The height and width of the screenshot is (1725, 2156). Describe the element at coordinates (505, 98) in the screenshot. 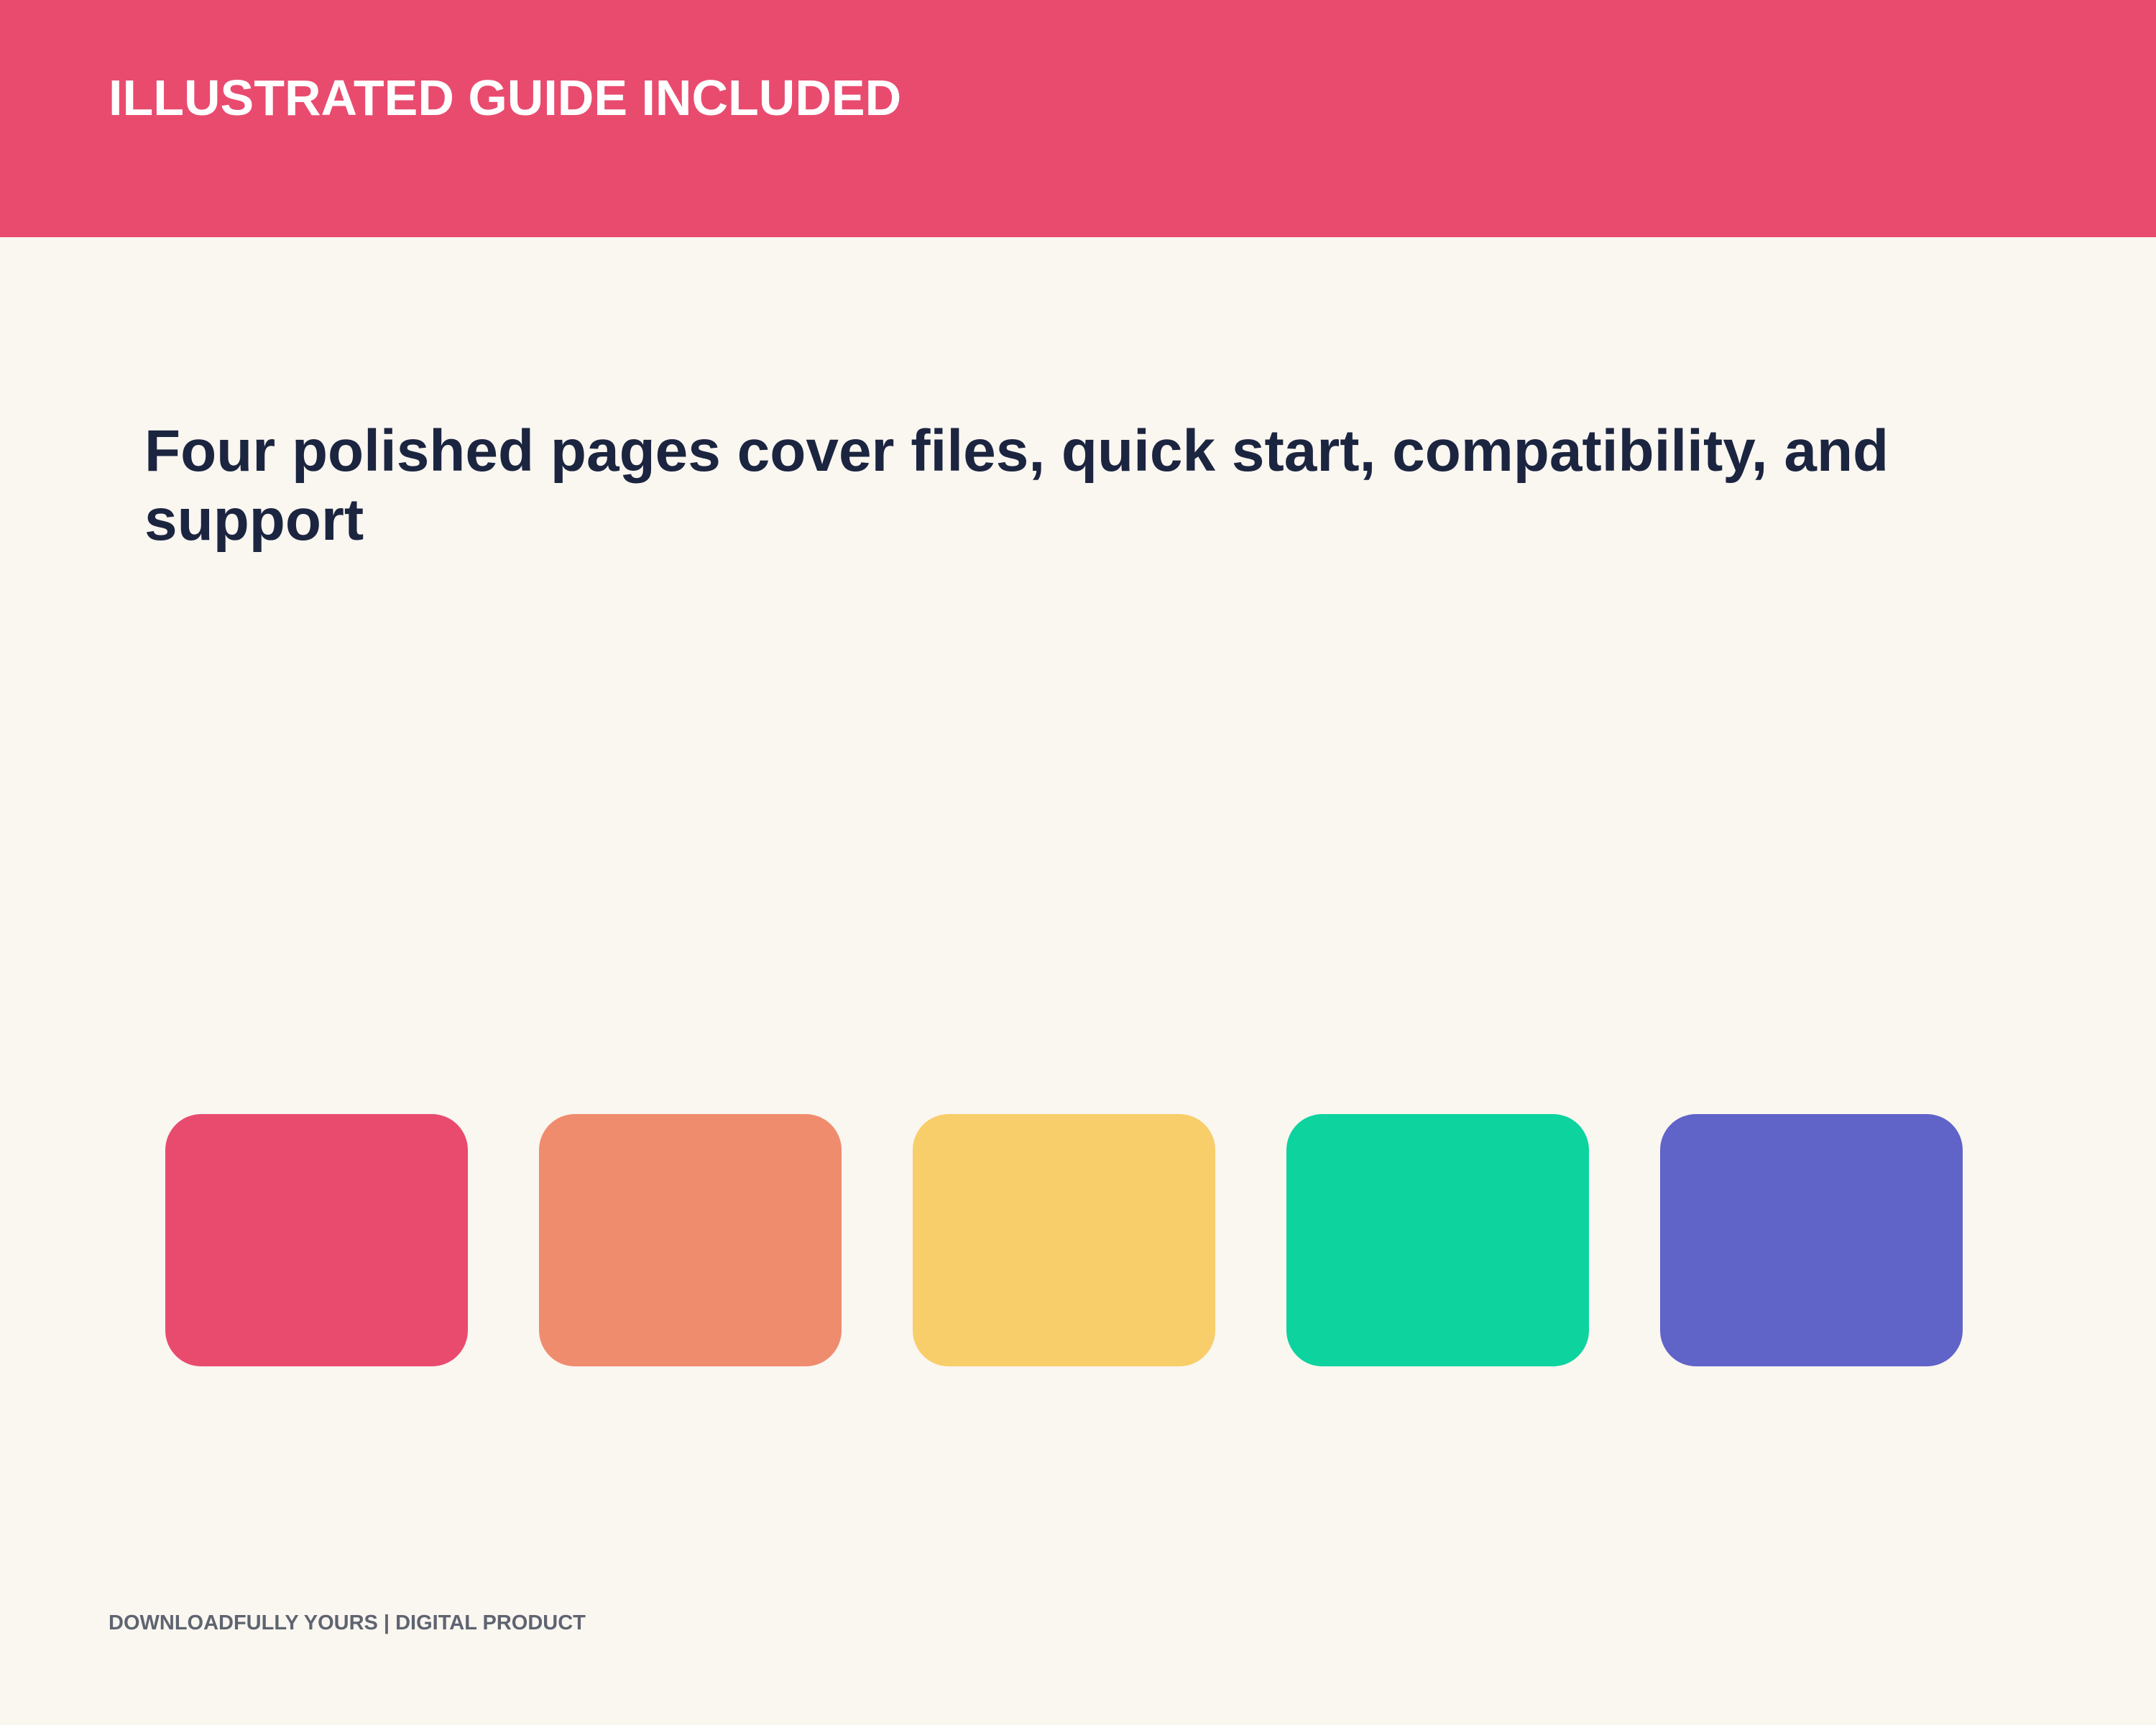

I see `banner-title: ILLUSTRATED GUIDE INCLUDED` at that location.